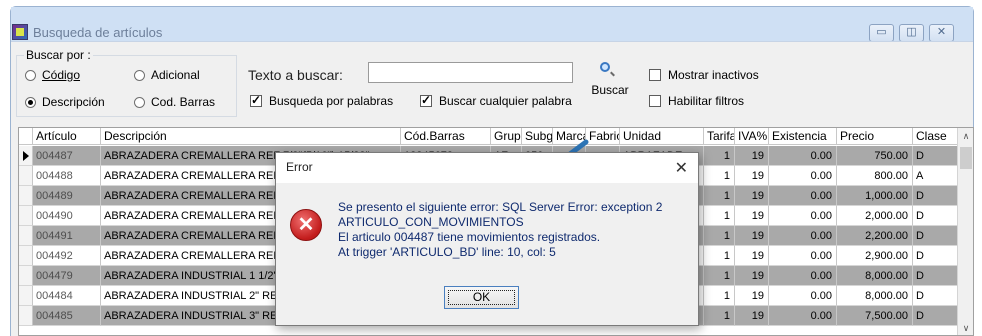  What do you see at coordinates (875, 256) in the screenshot?
I see `cell-precio: 2,900.00` at bounding box center [875, 256].